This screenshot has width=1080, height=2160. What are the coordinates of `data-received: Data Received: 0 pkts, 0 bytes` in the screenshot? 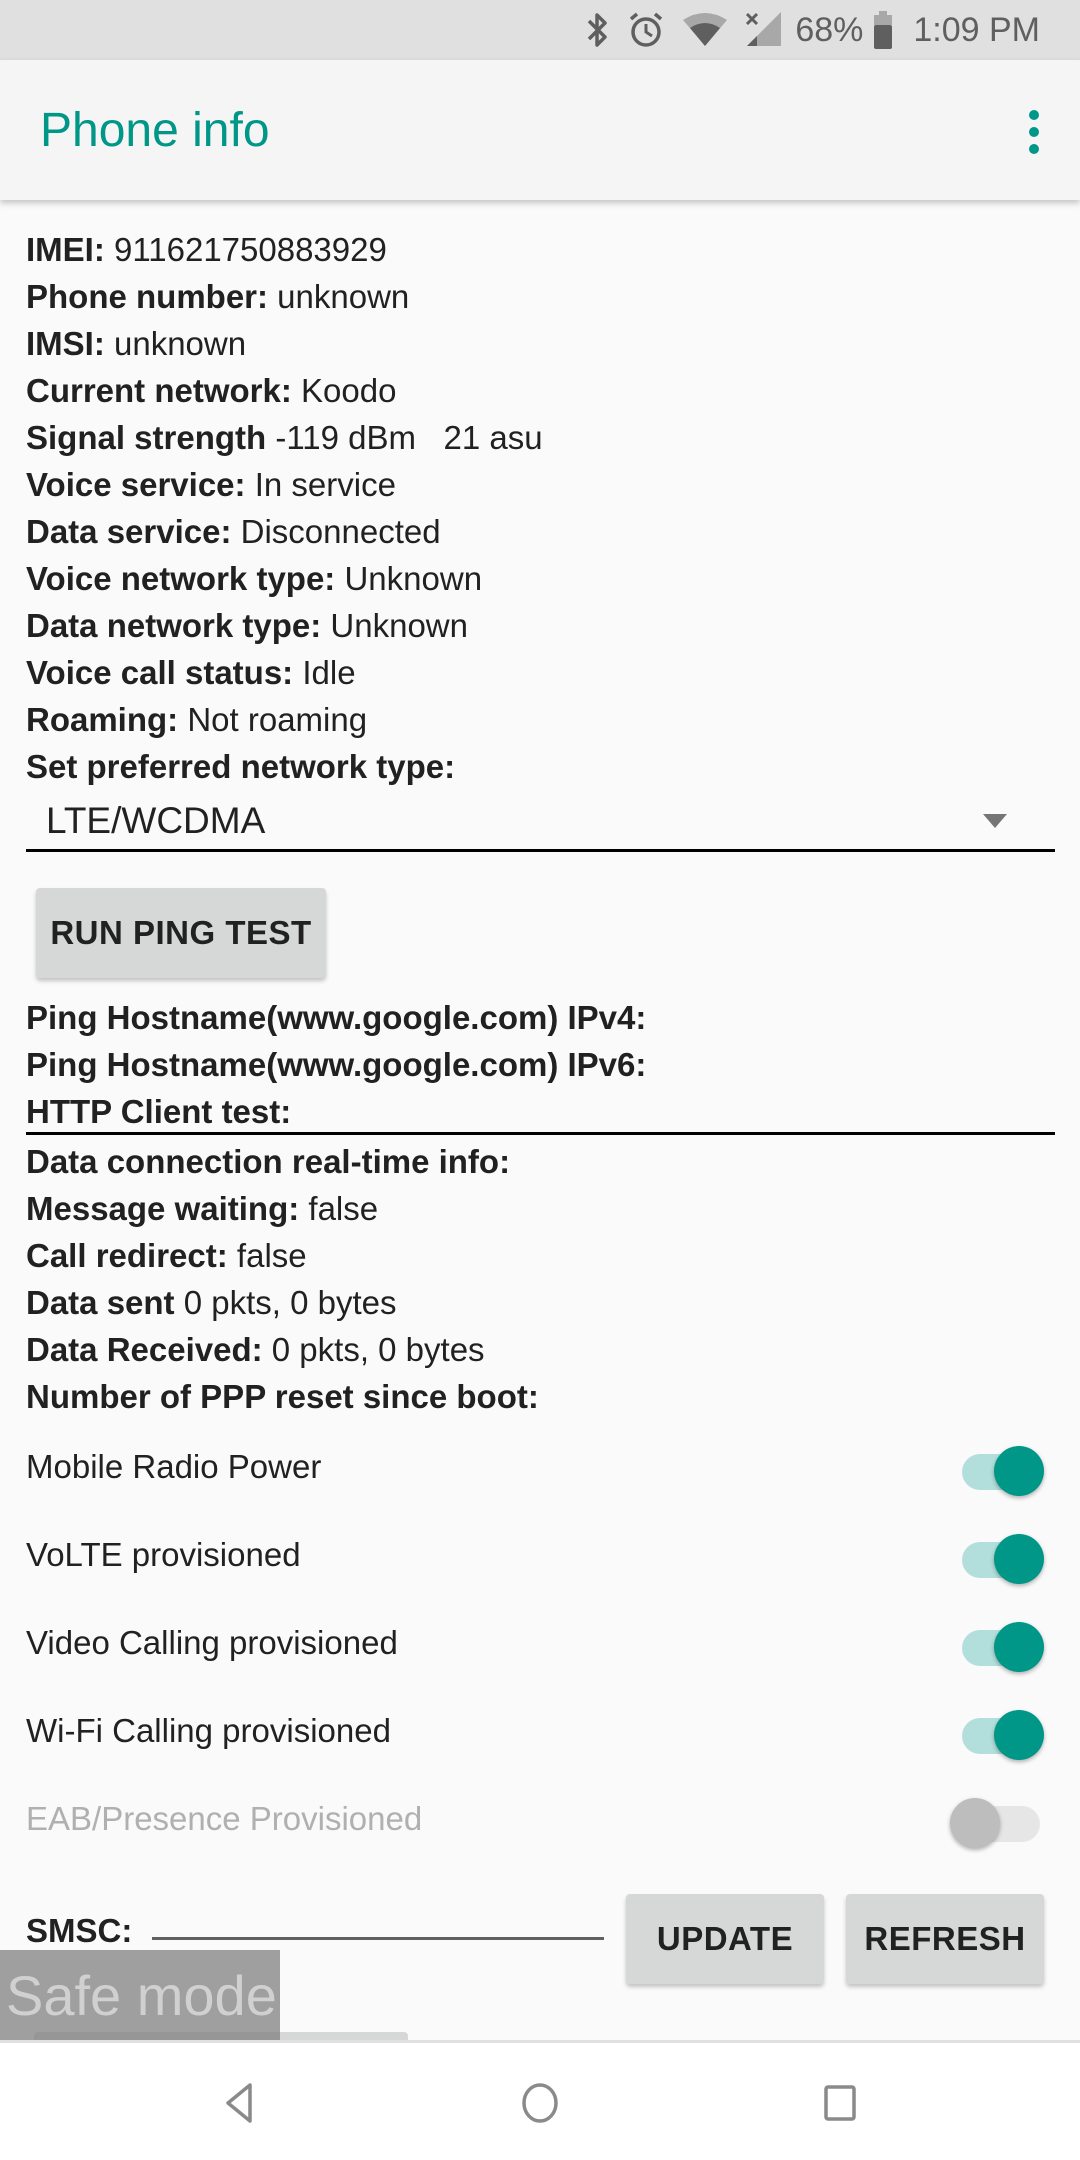 It's located at (255, 1349).